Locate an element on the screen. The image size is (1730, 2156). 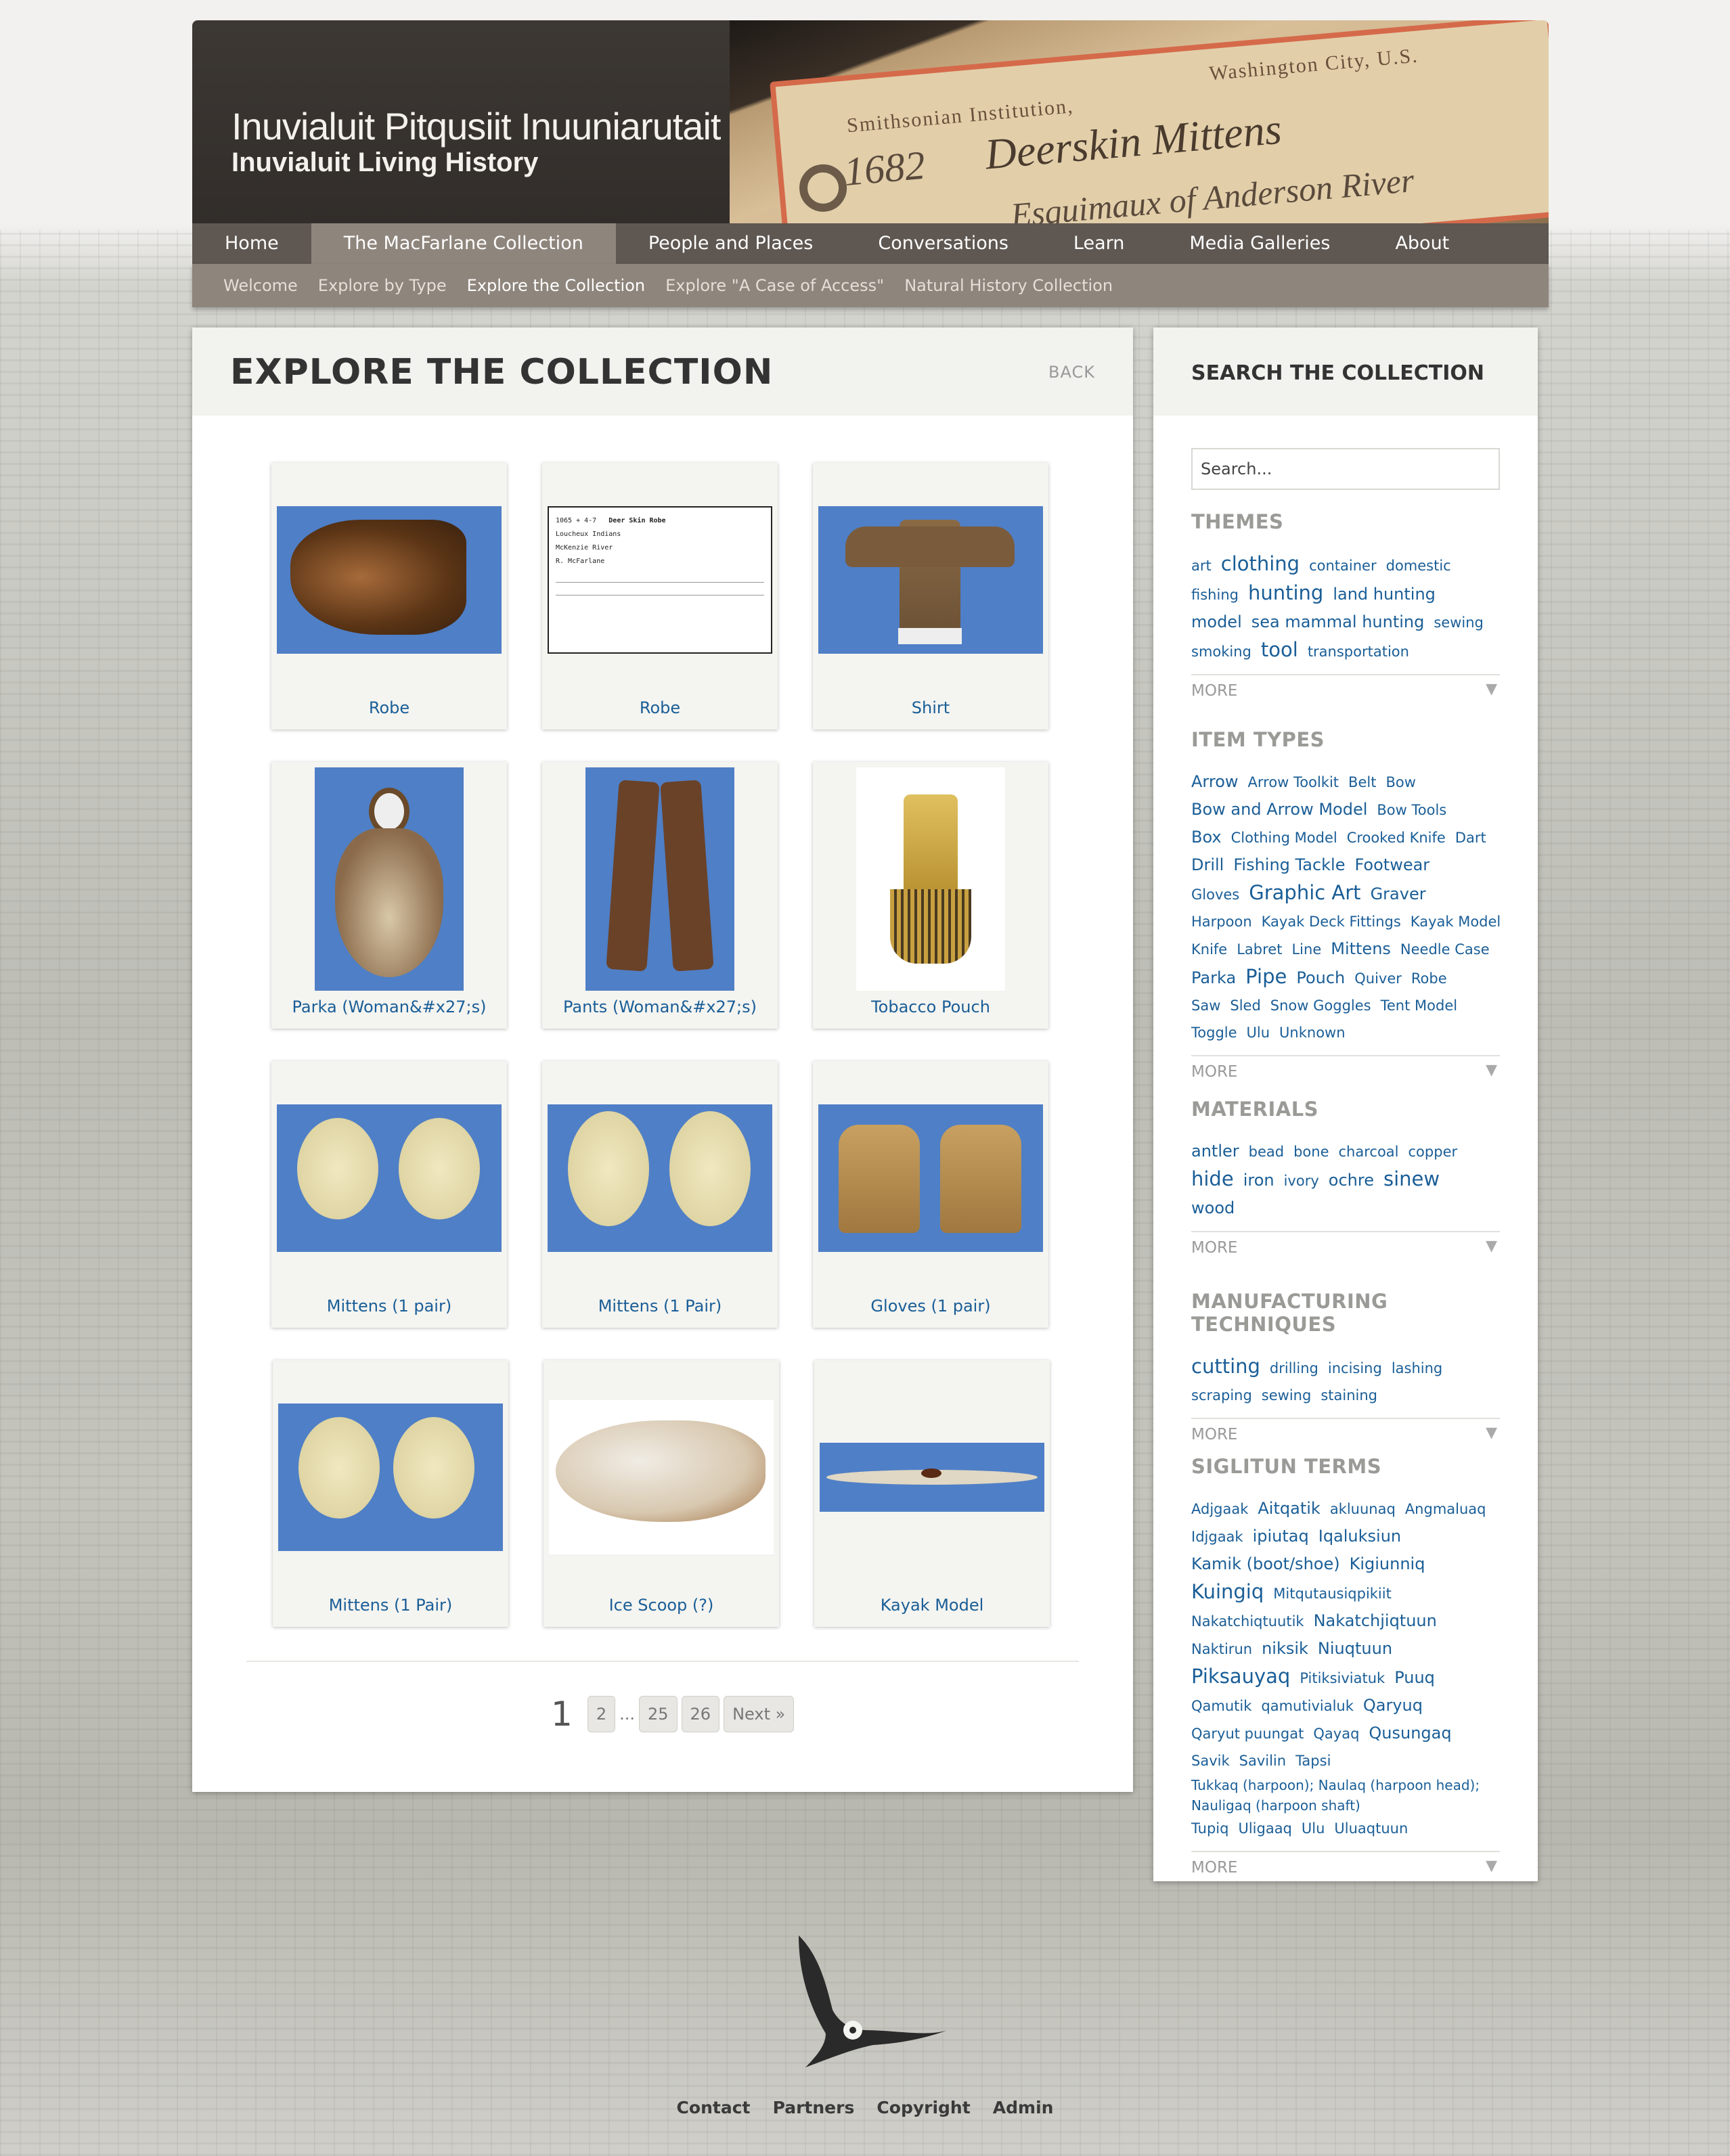
tag-link: domestic is located at coordinates (1418, 566).